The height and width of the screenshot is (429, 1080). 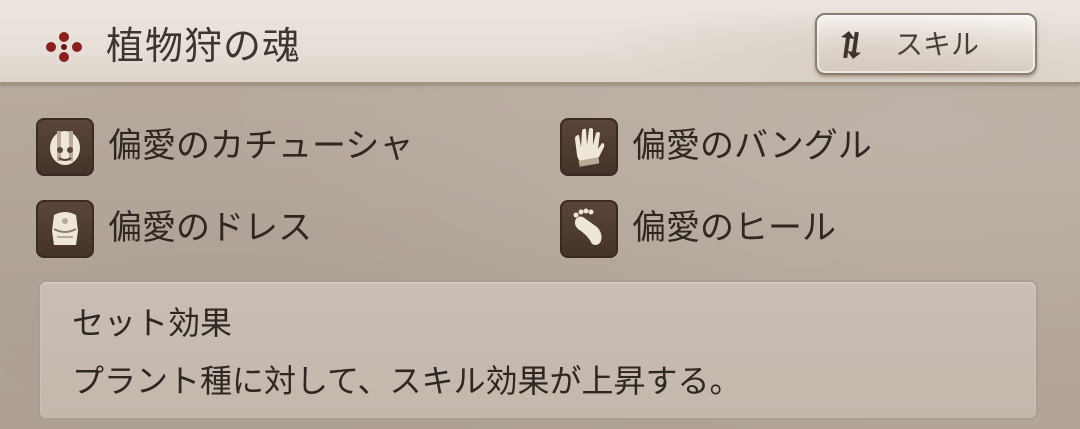 What do you see at coordinates (587, 226) in the screenshot?
I see `foot-icon` at bounding box center [587, 226].